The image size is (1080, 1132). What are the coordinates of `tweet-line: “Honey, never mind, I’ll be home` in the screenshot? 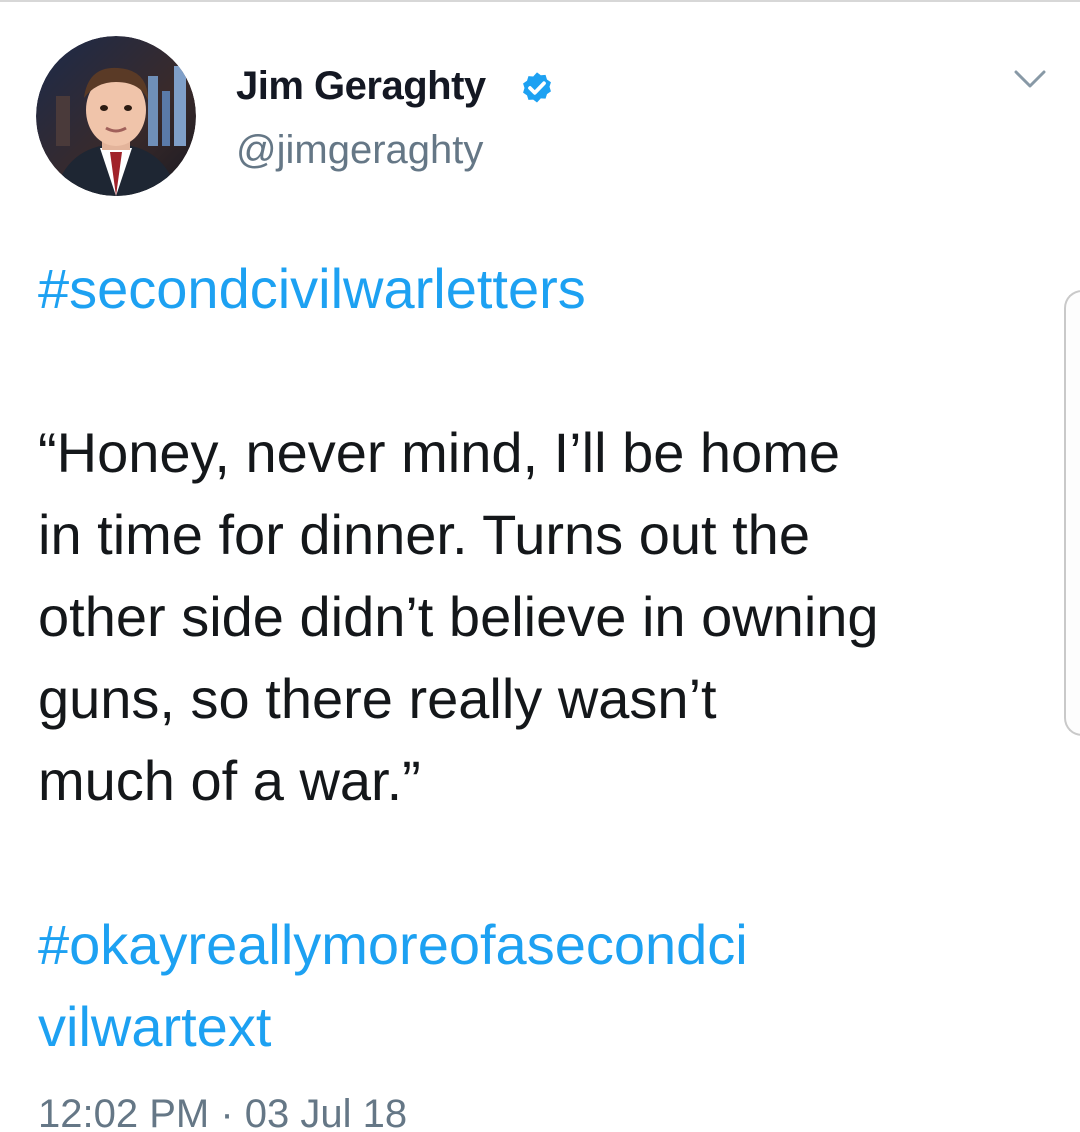 It's located at (439, 452).